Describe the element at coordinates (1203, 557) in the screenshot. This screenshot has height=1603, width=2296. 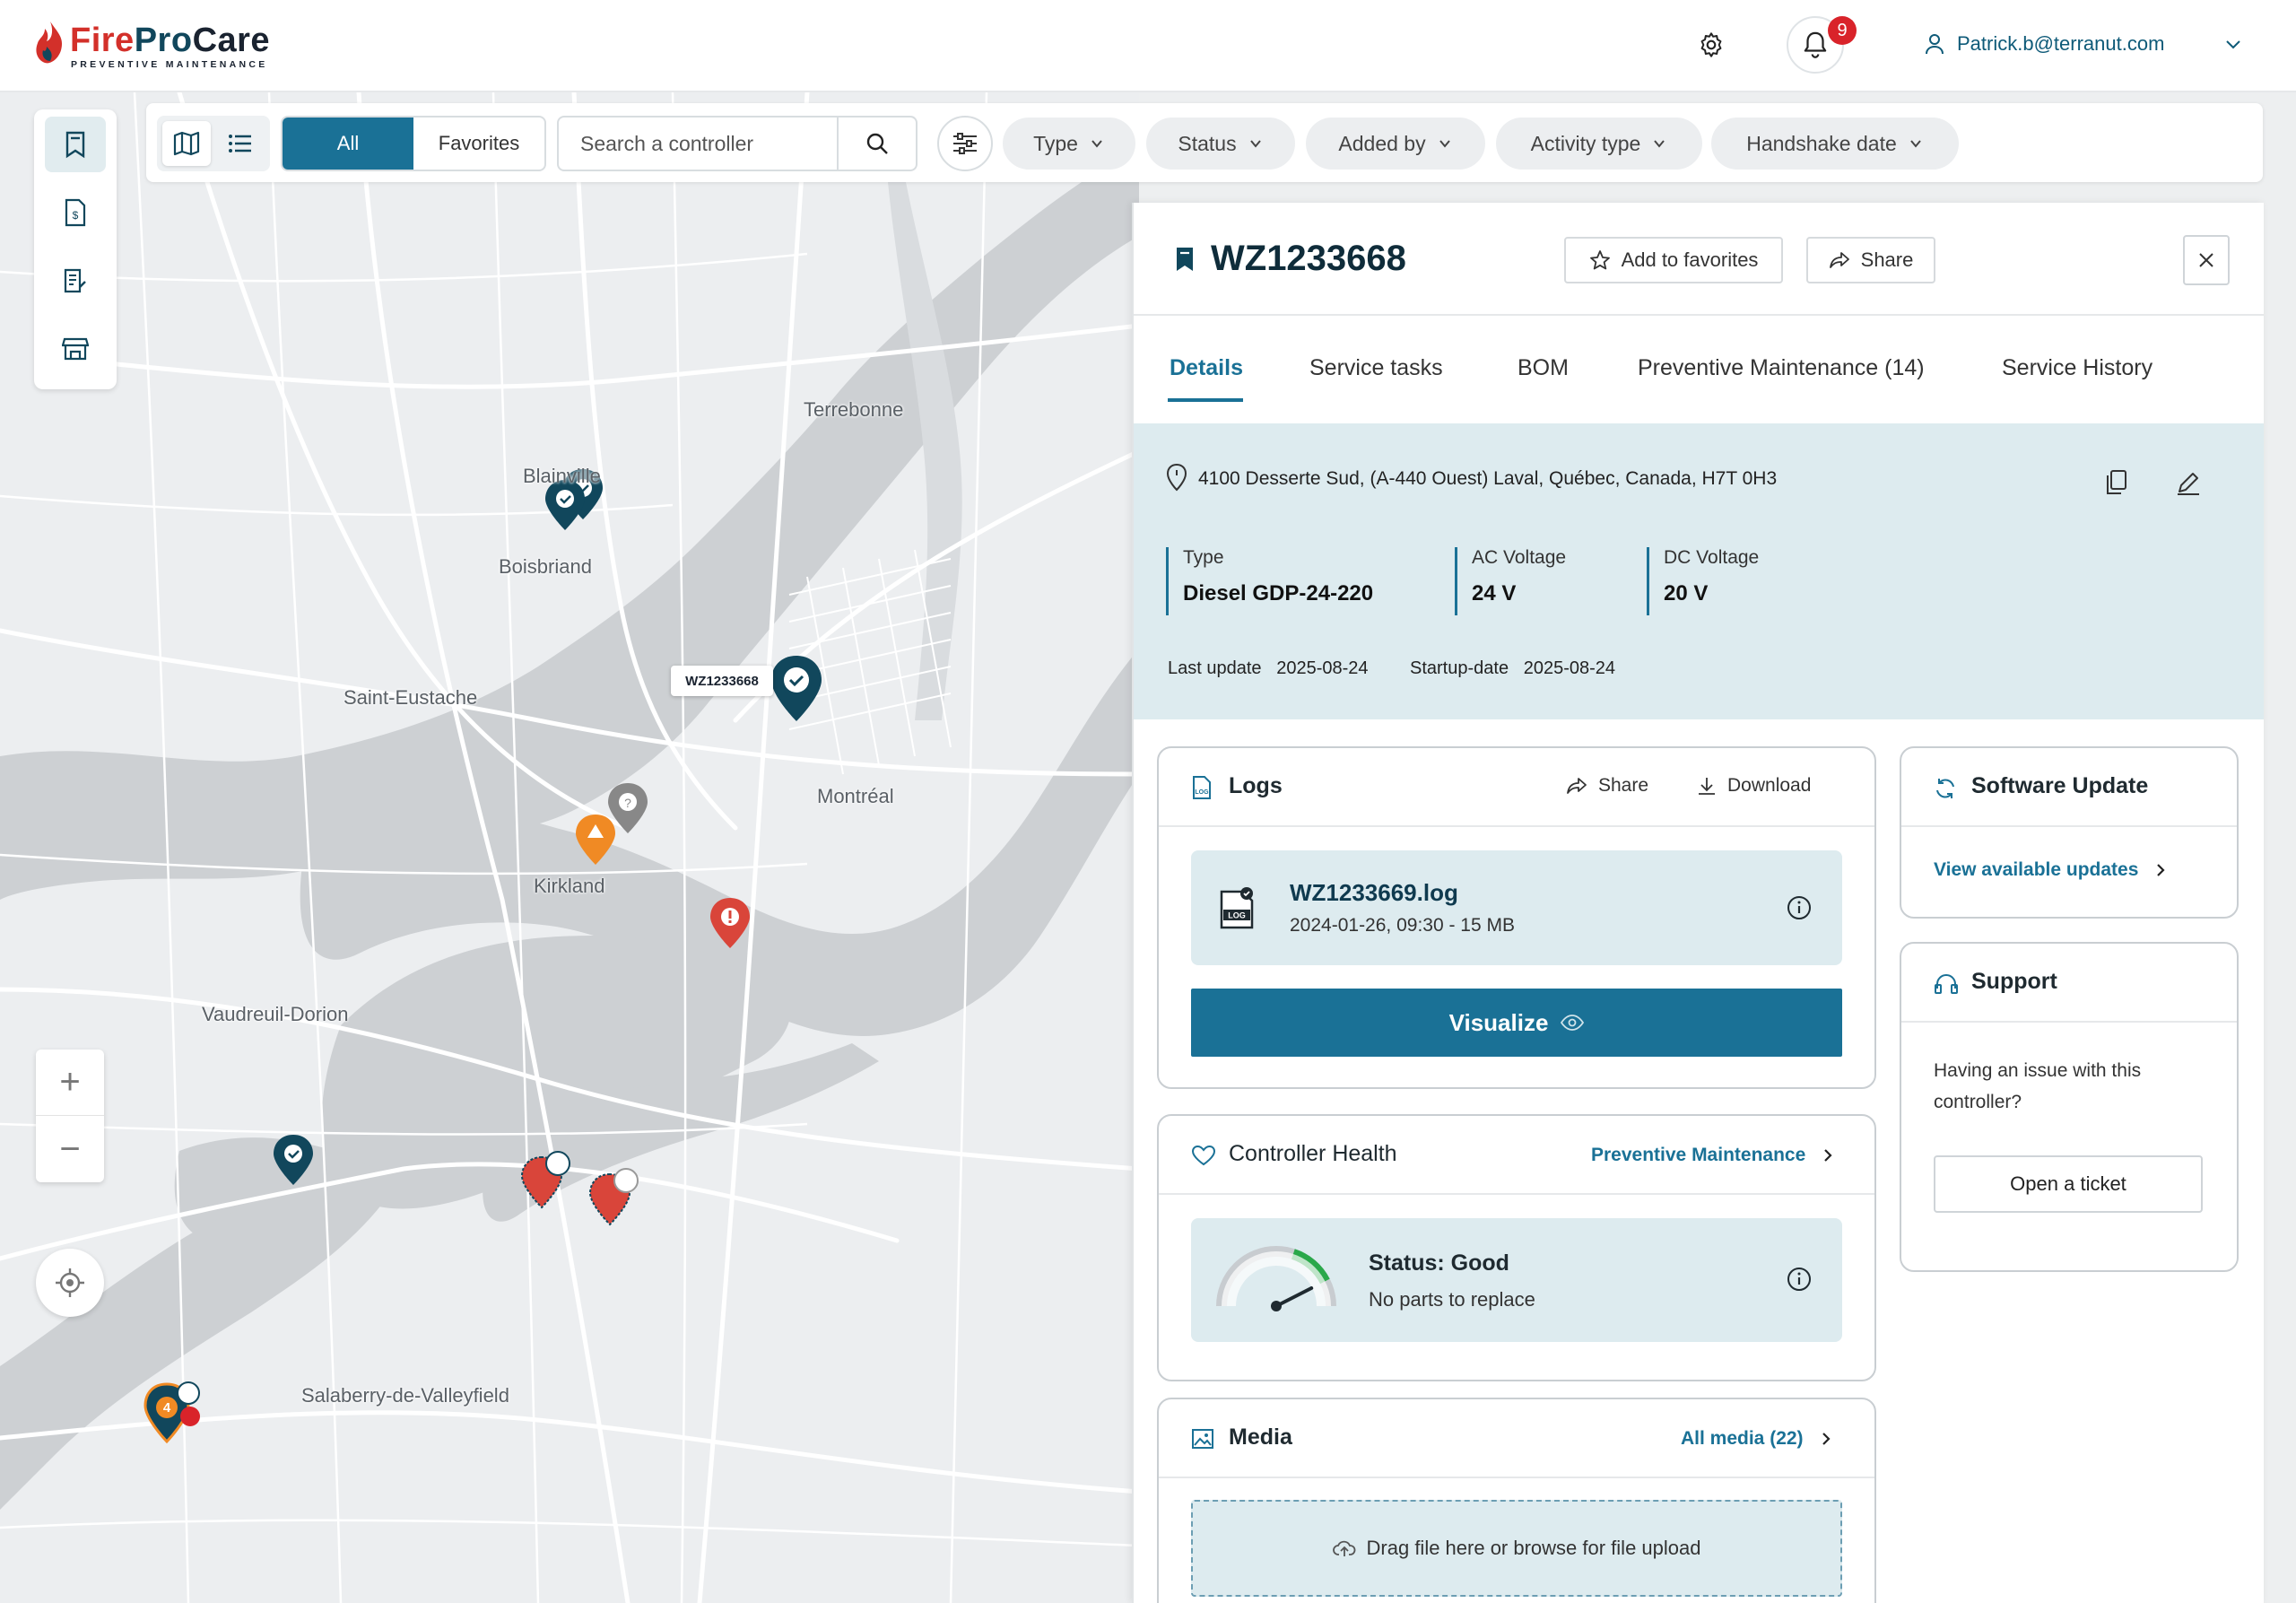
I see `spec-label: Type` at that location.